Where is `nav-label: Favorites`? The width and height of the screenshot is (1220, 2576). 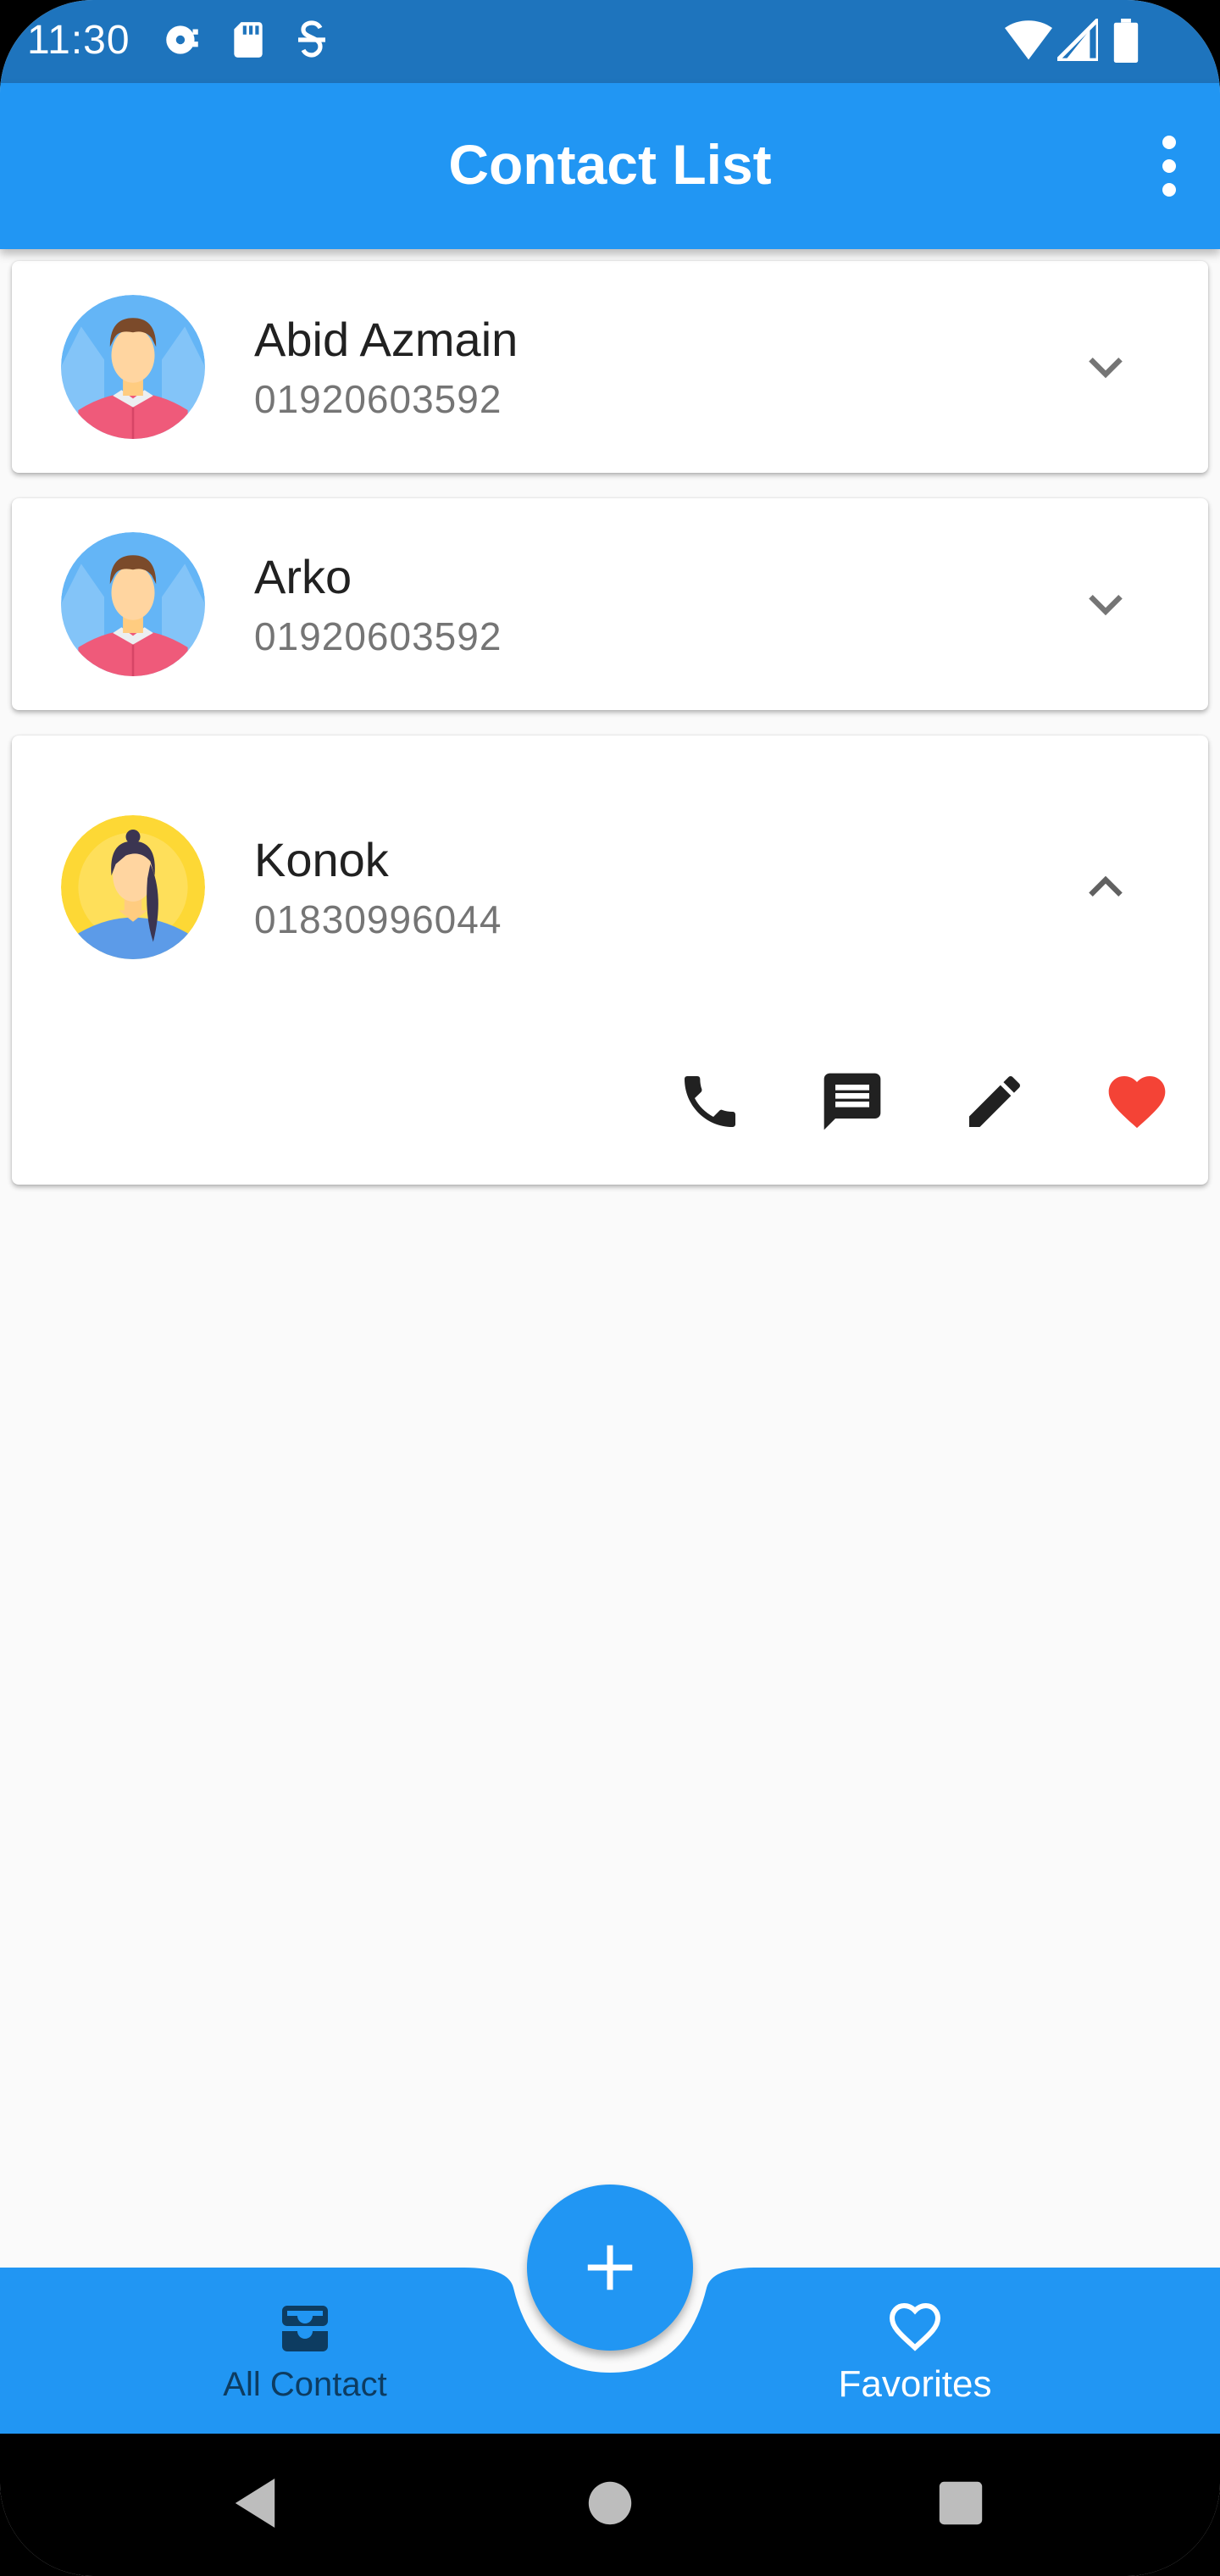 nav-label: Favorites is located at coordinates (915, 2384).